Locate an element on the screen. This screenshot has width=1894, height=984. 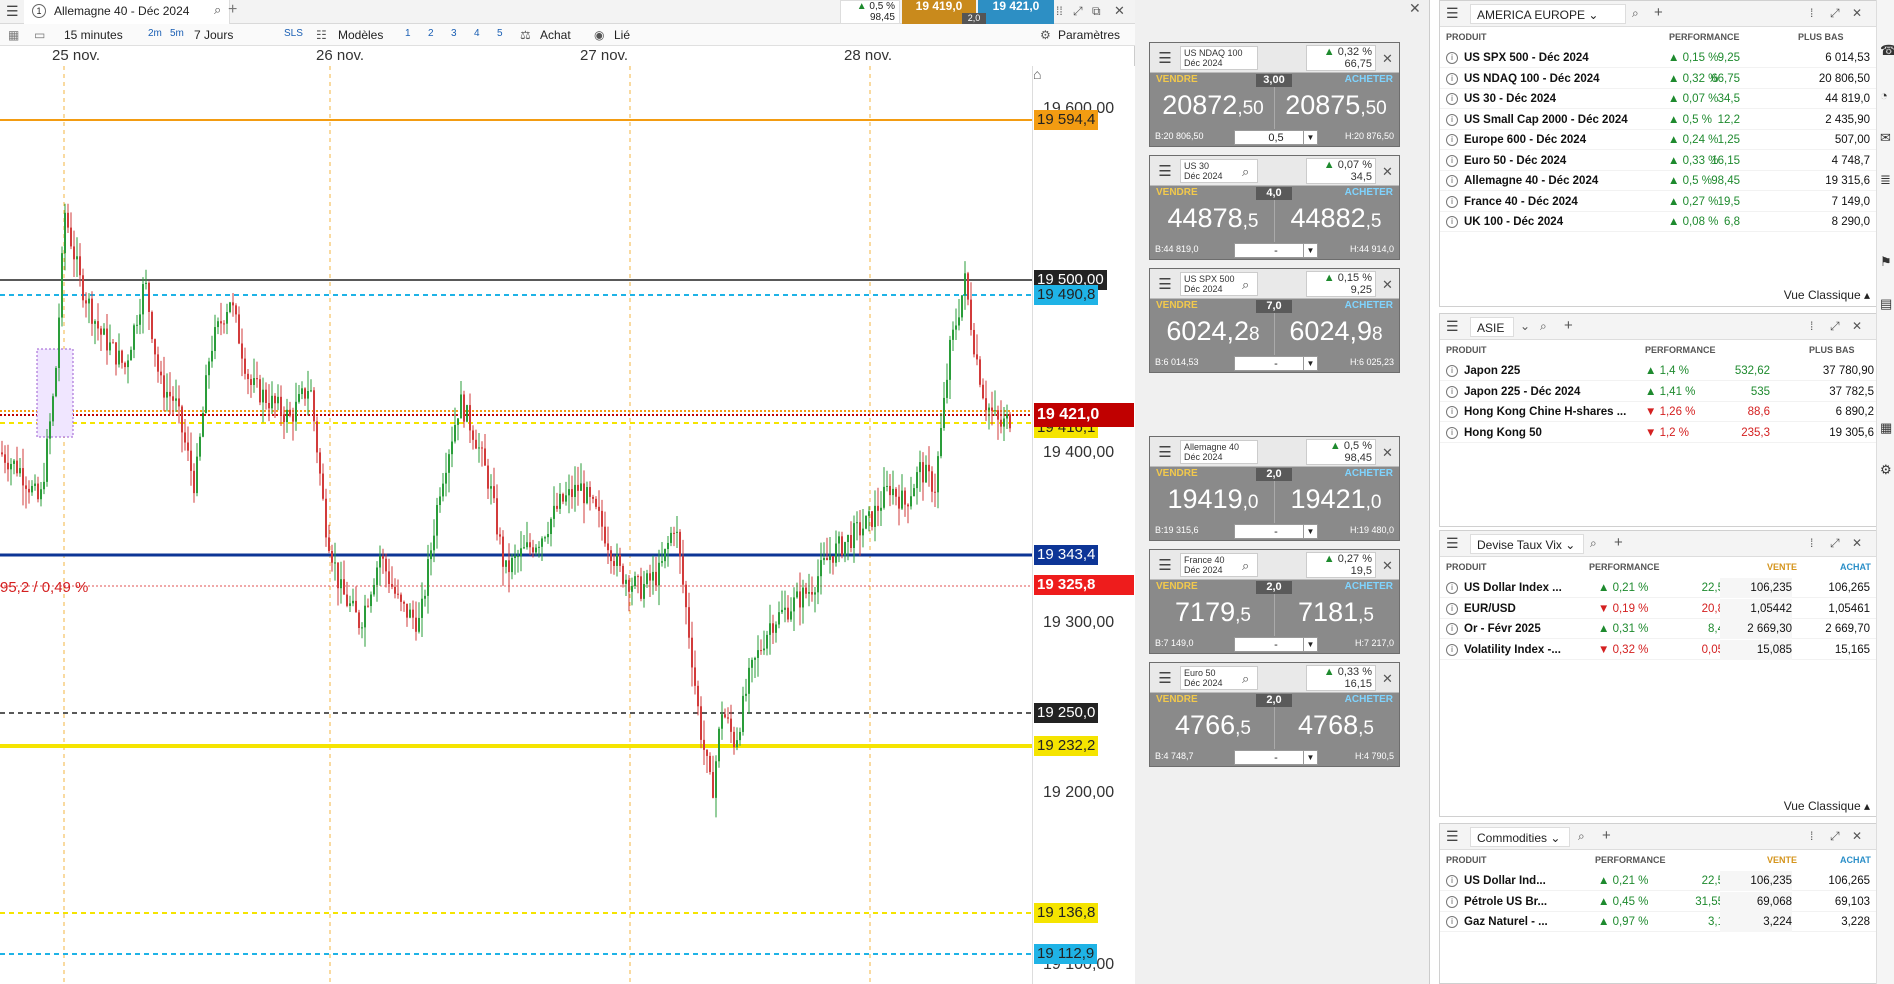
watchlist-title: Commodities ⌄ is located at coordinates (1520, 837).